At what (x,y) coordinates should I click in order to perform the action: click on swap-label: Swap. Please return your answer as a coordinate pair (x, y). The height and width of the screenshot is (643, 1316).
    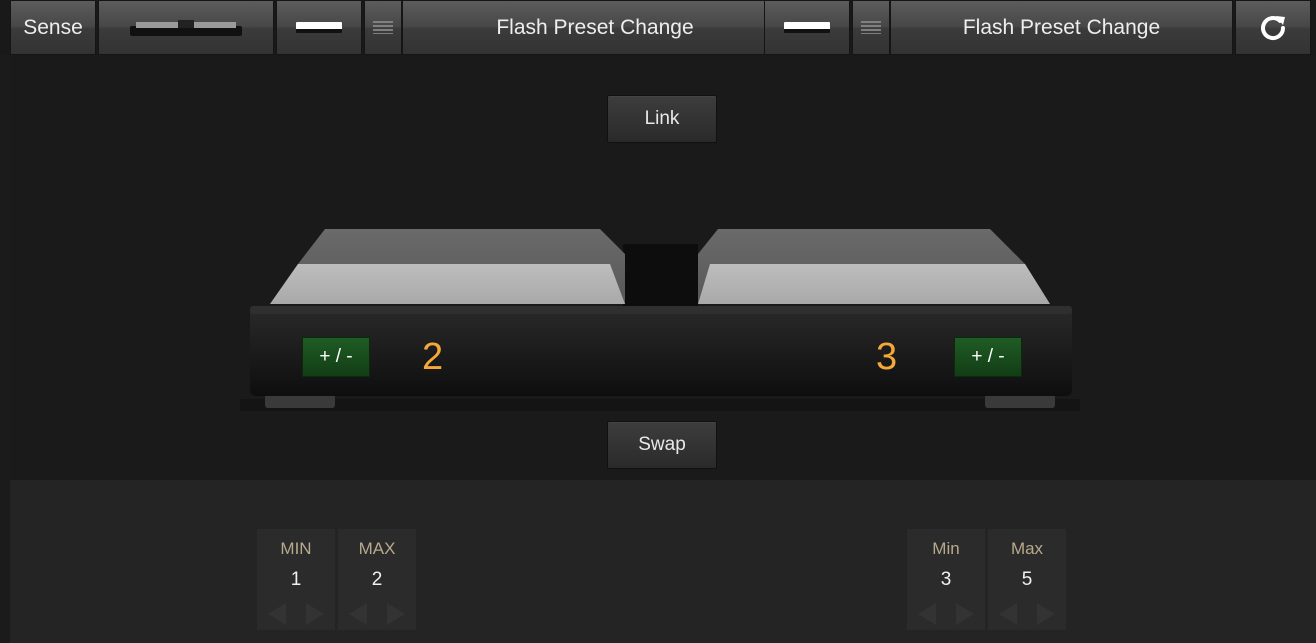
    Looking at the image, I should click on (662, 444).